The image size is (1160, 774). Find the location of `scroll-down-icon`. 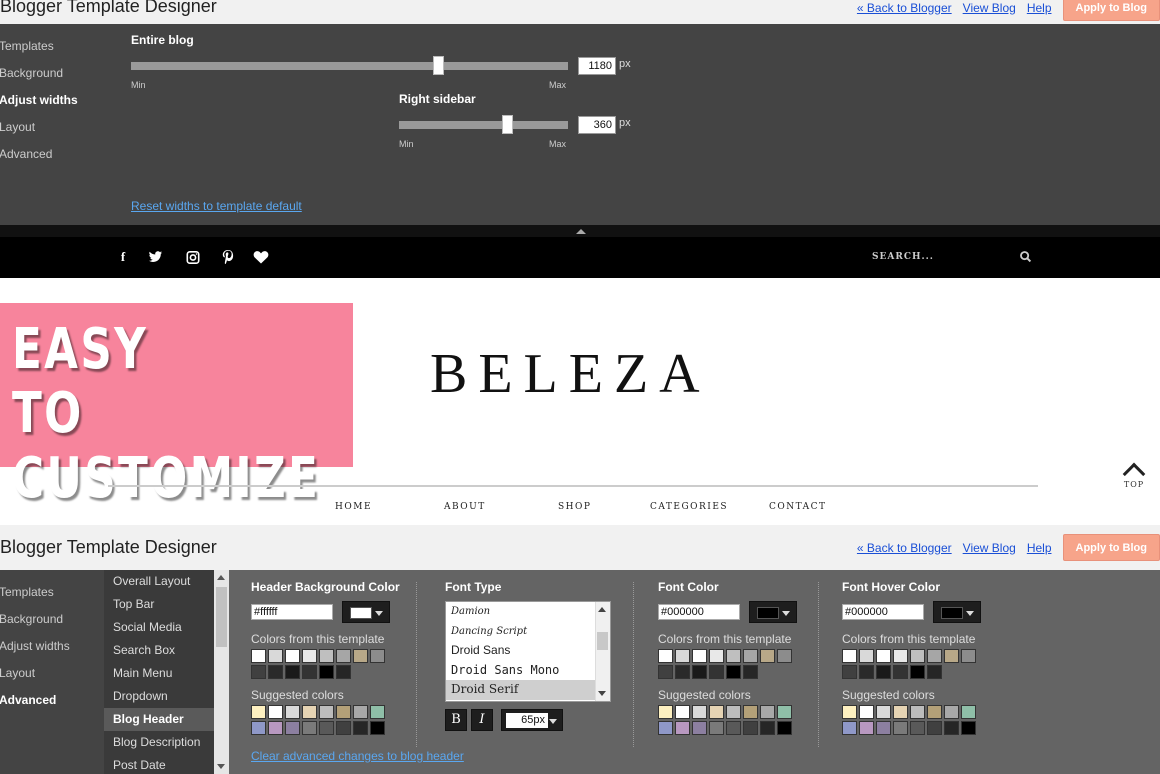

scroll-down-icon is located at coordinates (602, 693).